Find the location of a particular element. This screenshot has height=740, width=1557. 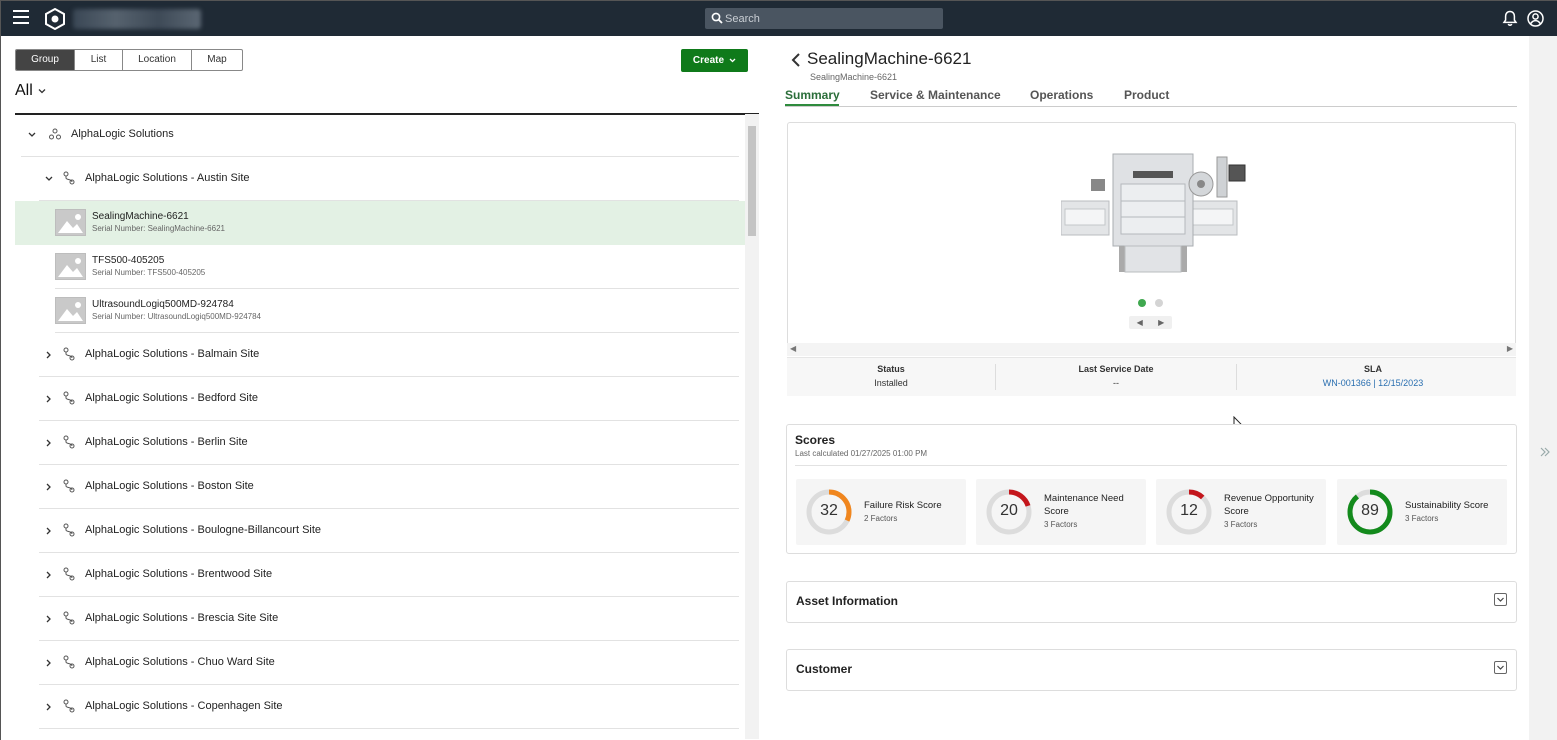

score-card-revenue-opportunity: 12 Revenue Opportunity Score 3 Factors is located at coordinates (1241, 512).